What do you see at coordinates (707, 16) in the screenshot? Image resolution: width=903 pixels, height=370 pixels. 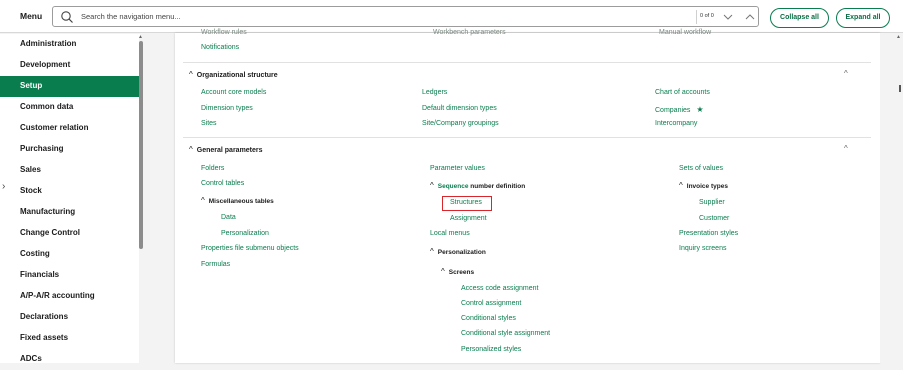 I see `search-result-counter: 0 of 0` at bounding box center [707, 16].